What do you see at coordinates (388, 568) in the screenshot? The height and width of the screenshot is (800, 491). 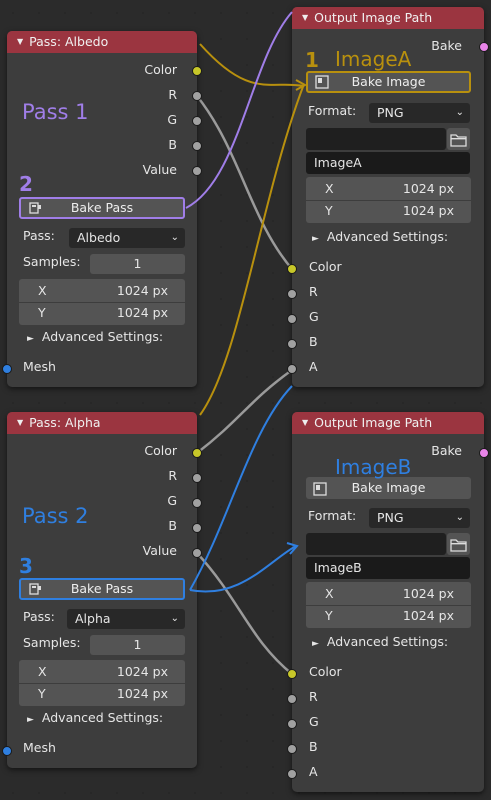 I see `image-name-field: ImageB` at bounding box center [388, 568].